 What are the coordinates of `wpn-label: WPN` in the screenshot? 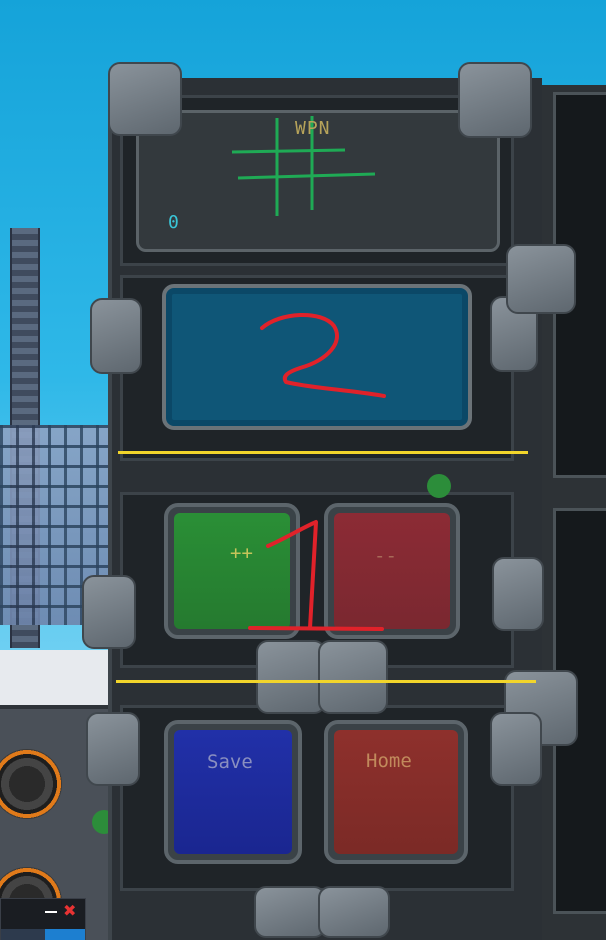 It's located at (313, 128).